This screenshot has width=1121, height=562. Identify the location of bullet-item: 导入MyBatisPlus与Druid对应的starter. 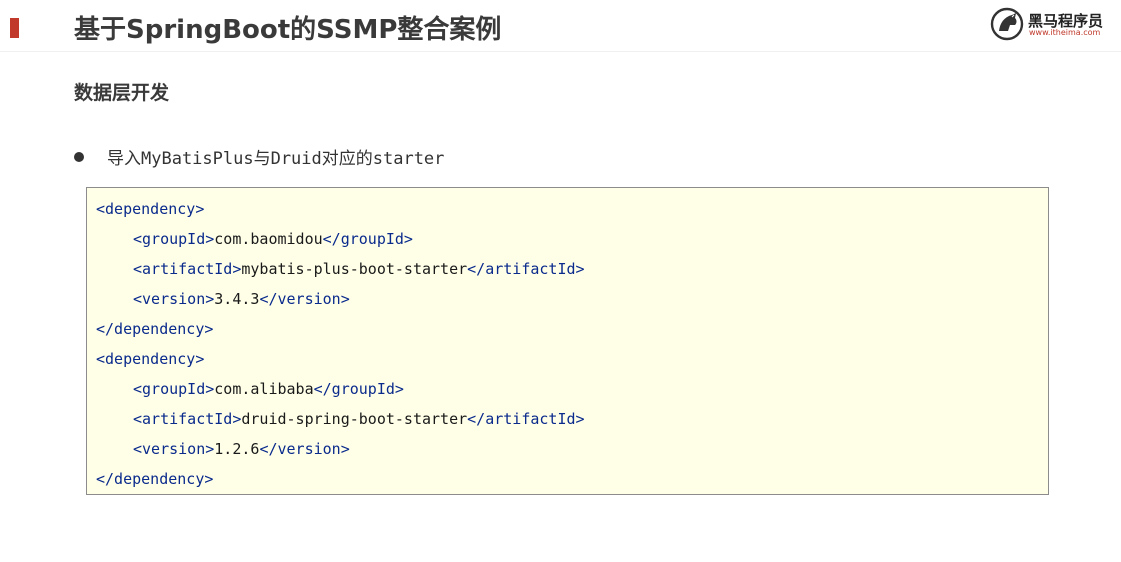
(259, 156).